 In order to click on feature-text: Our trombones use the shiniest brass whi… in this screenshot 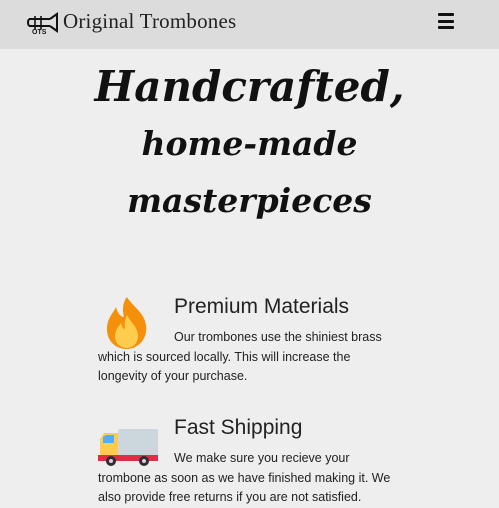, I will do `click(240, 356)`.